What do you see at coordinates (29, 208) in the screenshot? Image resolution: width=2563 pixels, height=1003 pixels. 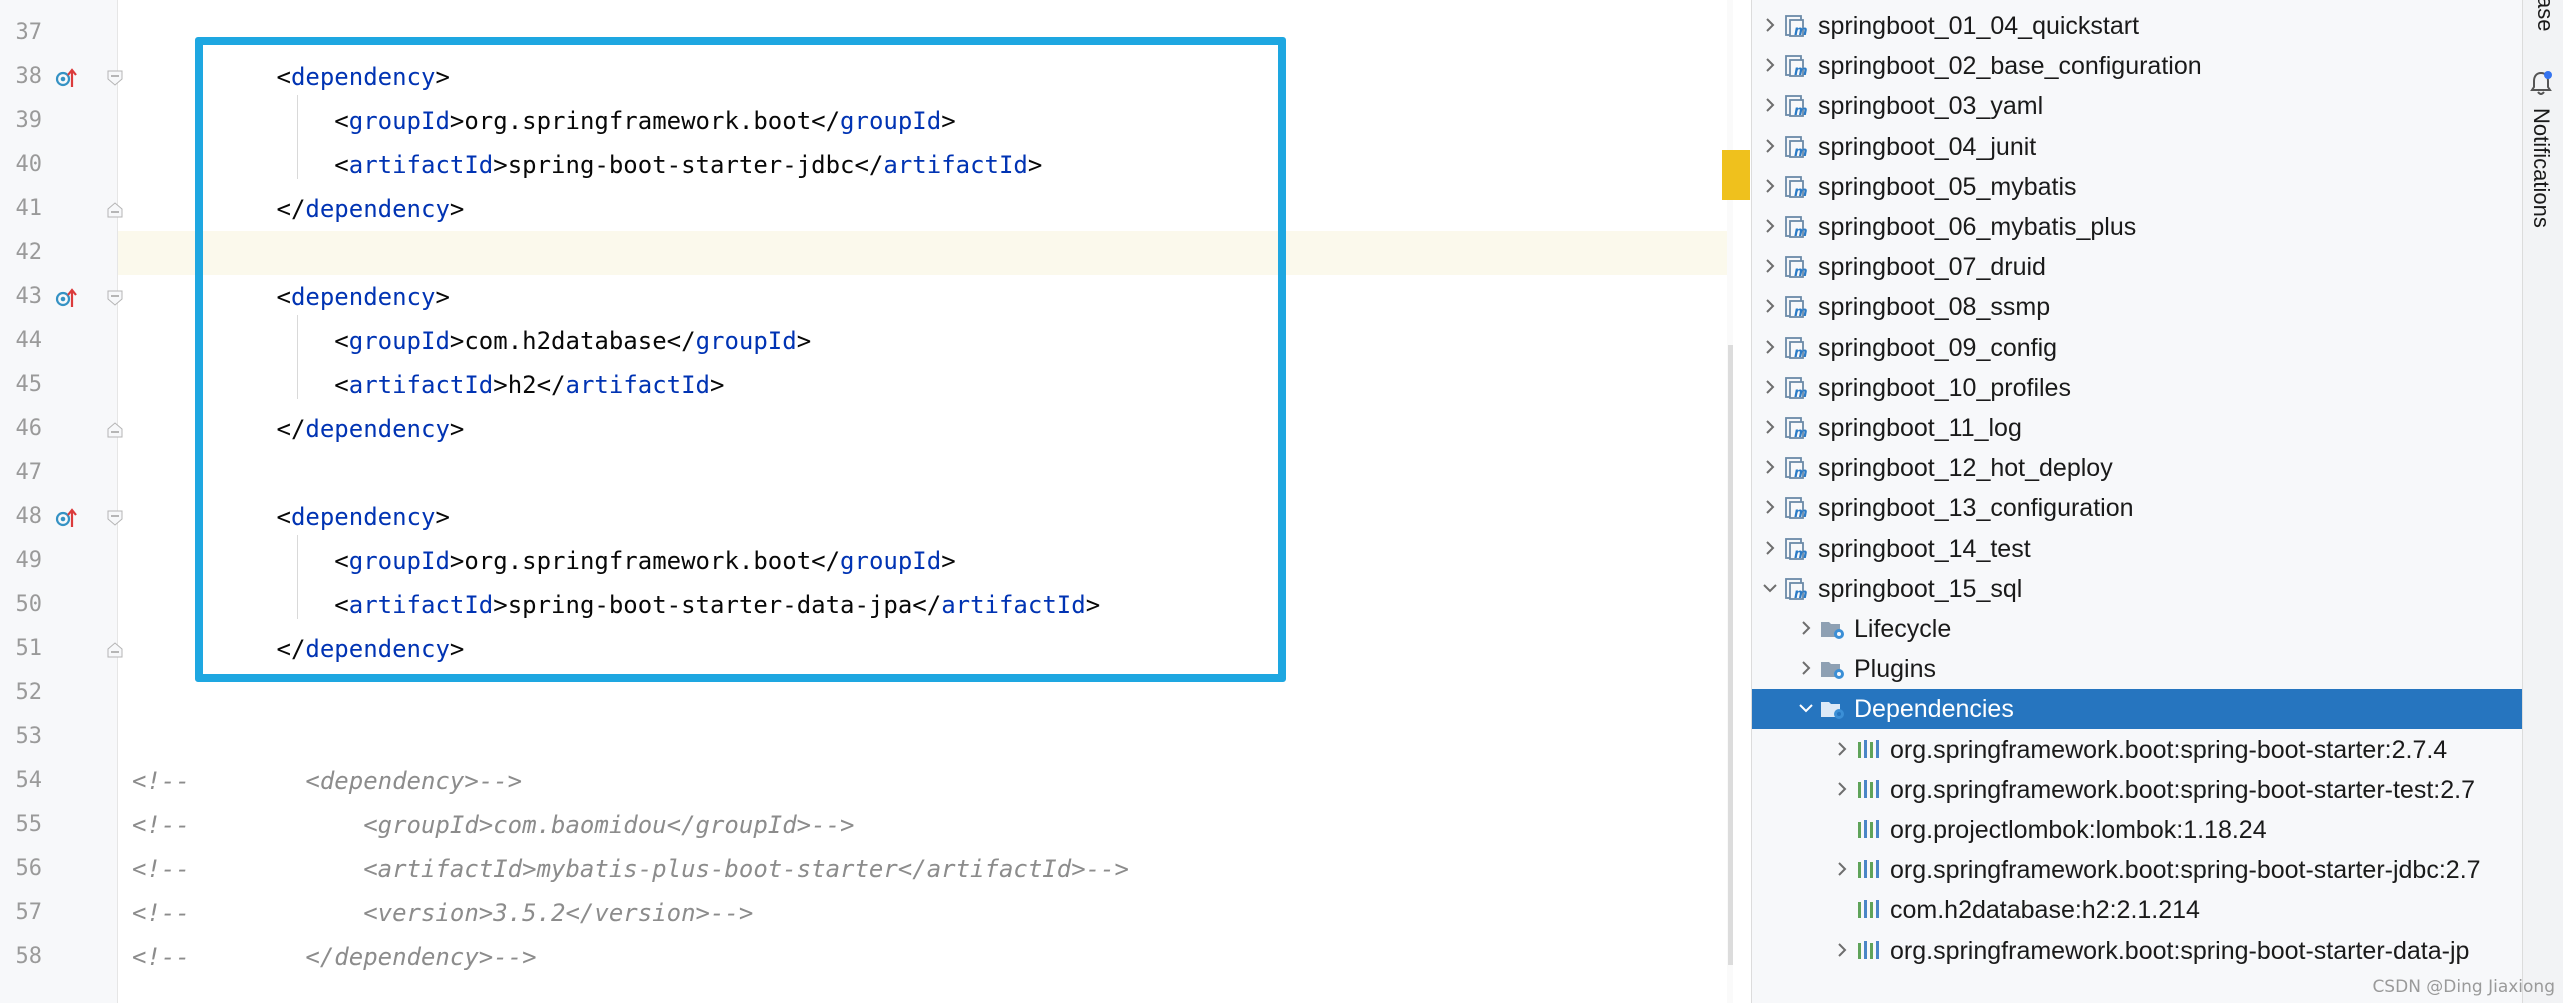 I see `line-number: 41` at bounding box center [29, 208].